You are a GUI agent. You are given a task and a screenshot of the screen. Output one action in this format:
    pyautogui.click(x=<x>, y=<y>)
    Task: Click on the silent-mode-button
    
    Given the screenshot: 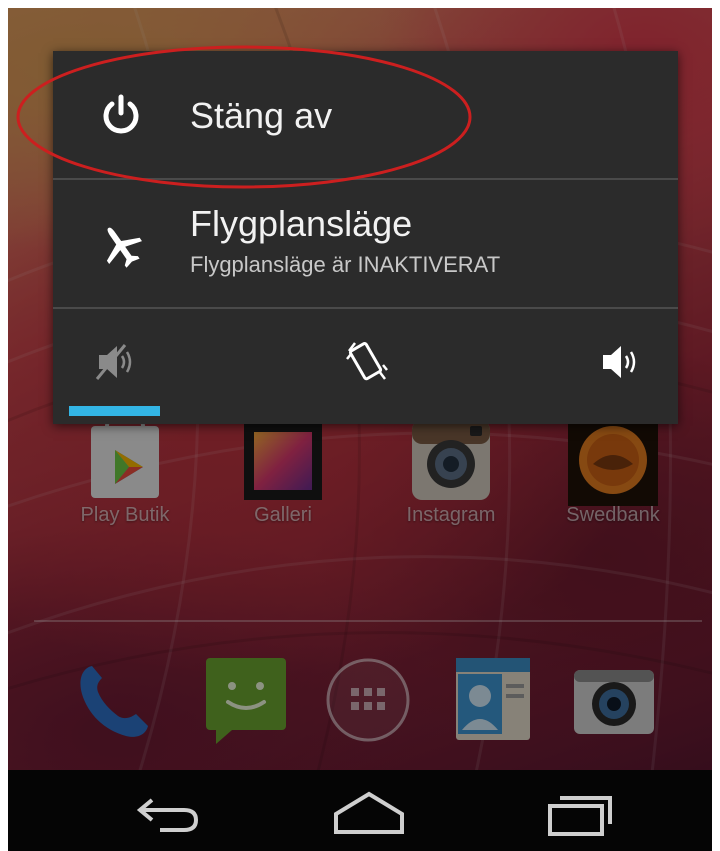 What is the action you would take?
    pyautogui.click(x=114, y=362)
    